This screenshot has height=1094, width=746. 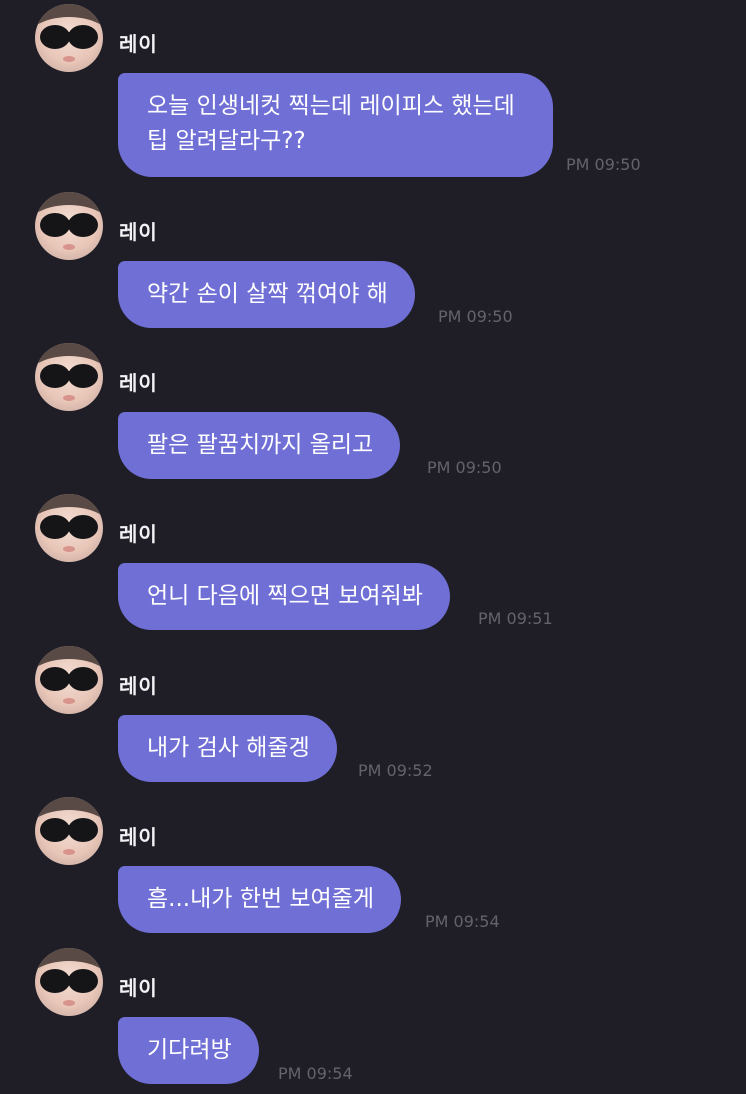 I want to click on message-group: 레이 기다려방 PM 09:54, so click(x=373, y=1018).